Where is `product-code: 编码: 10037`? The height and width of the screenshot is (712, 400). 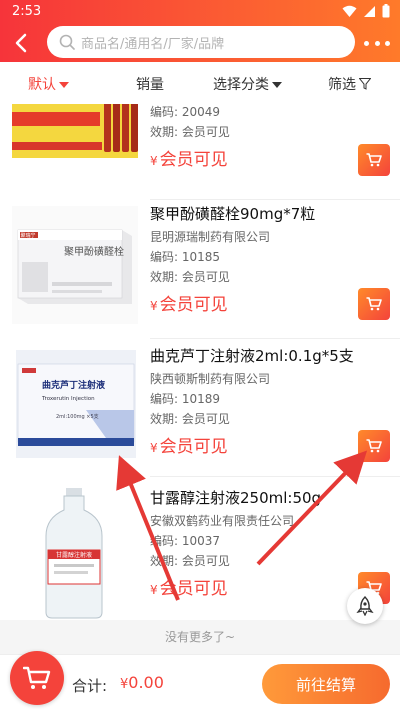
product-code: 编码: 10037 is located at coordinates (185, 541).